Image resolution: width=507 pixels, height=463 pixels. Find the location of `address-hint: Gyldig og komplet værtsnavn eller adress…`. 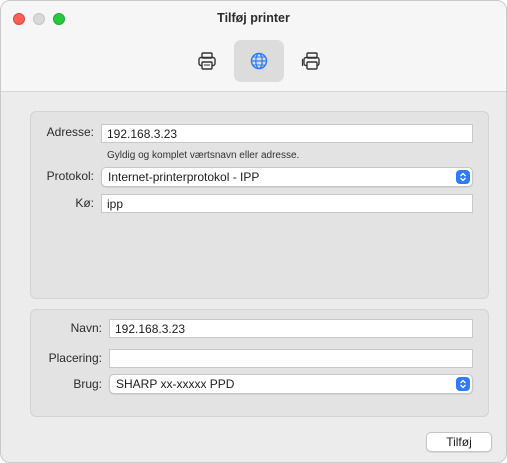

address-hint: Gyldig og komplet værtsnavn eller adress… is located at coordinates (203, 155).